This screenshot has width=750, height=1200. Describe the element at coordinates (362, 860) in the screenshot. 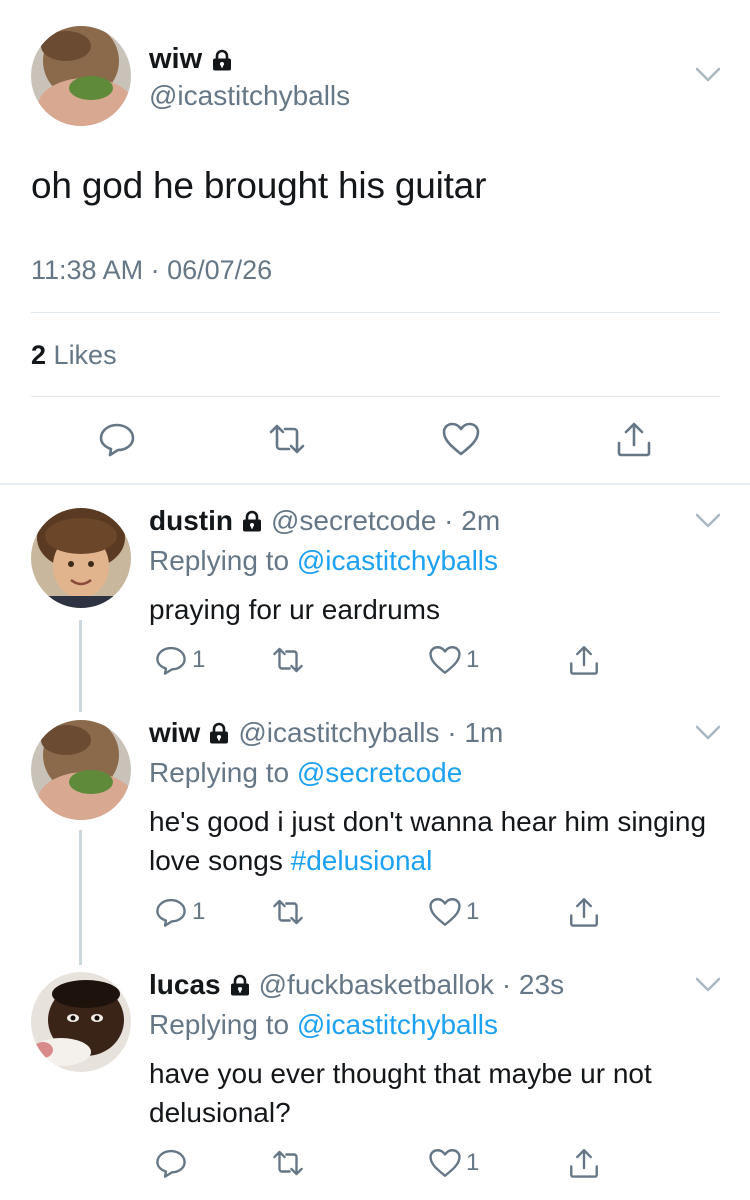

I see `hashtag-link: #delusional` at that location.